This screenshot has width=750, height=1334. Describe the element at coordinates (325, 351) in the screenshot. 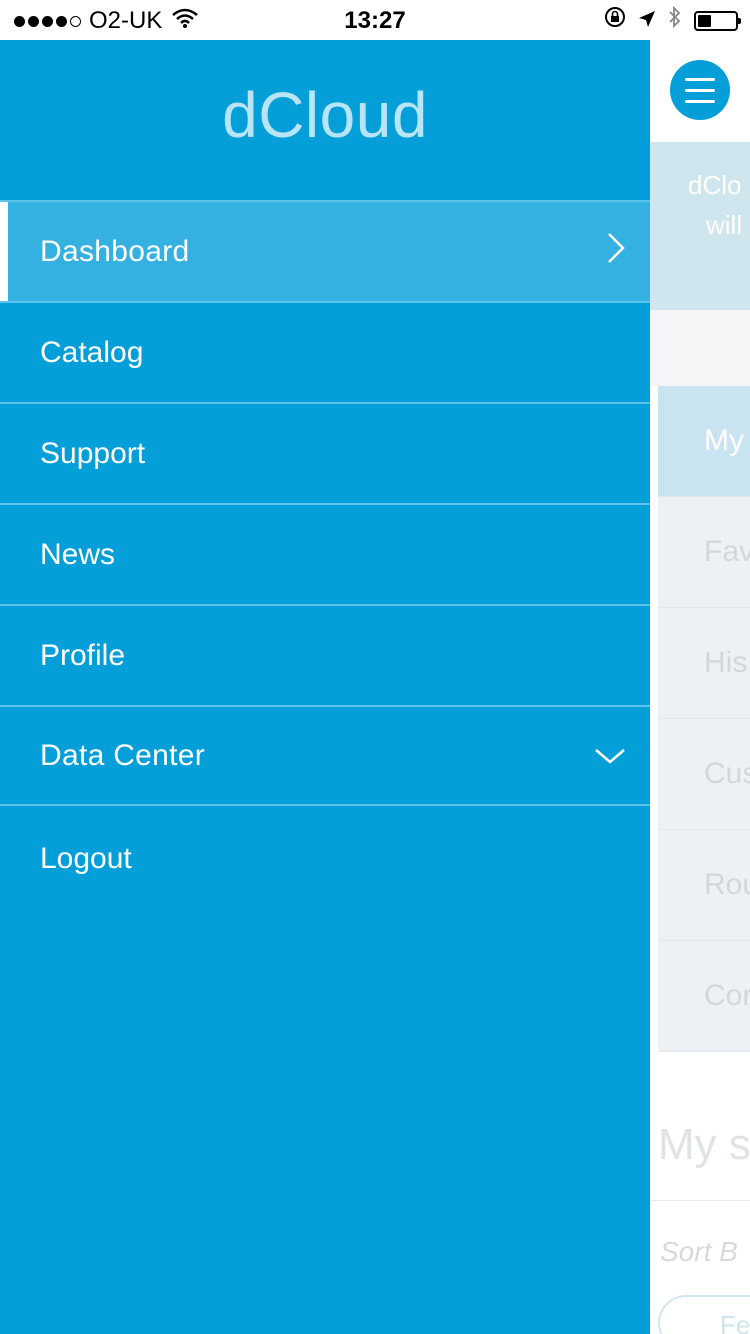

I see `menu-item-catalog: Catalog` at that location.